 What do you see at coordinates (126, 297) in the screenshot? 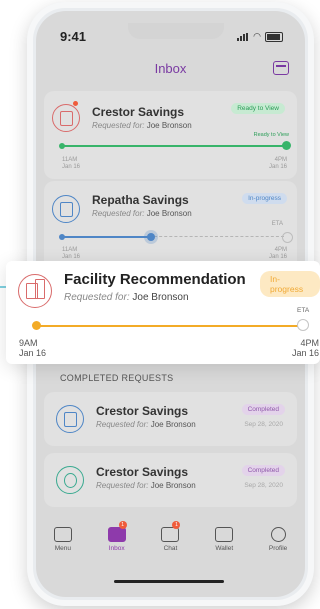
I see `featured-subtitle: Requested for: Joe Bronson` at bounding box center [126, 297].